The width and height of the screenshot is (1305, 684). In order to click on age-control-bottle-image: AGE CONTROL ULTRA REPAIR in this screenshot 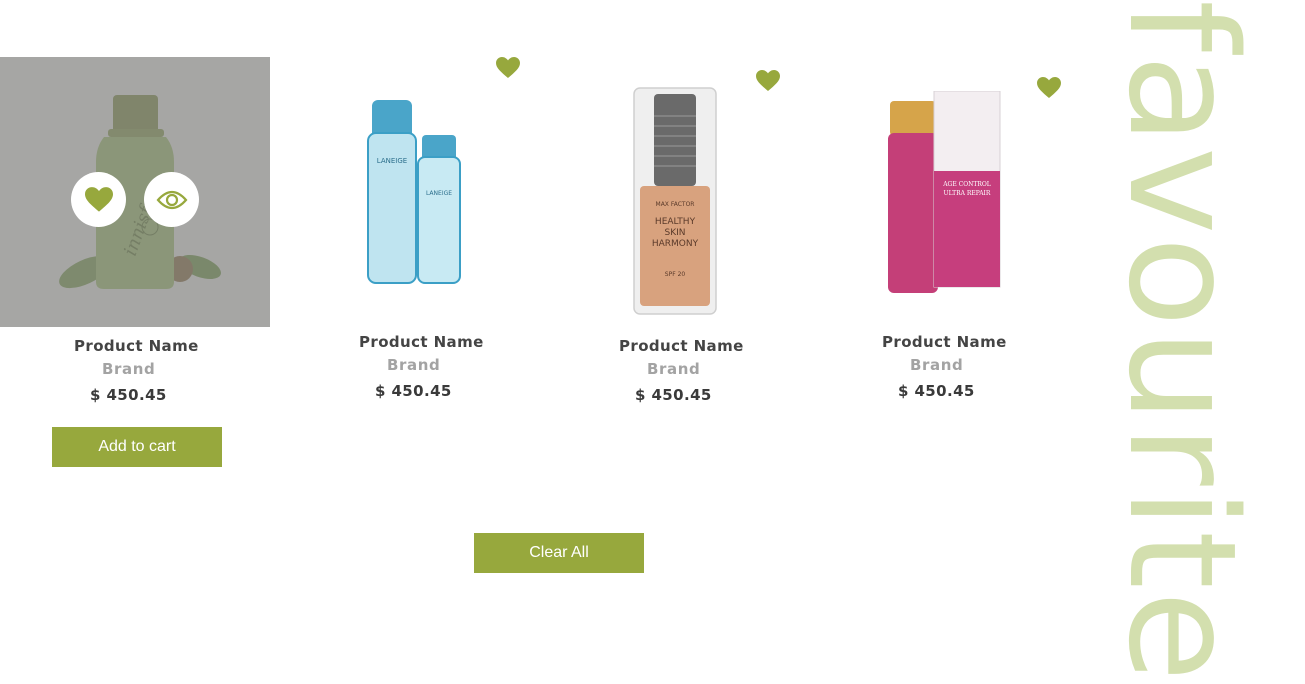, I will do `click(944, 191)`.